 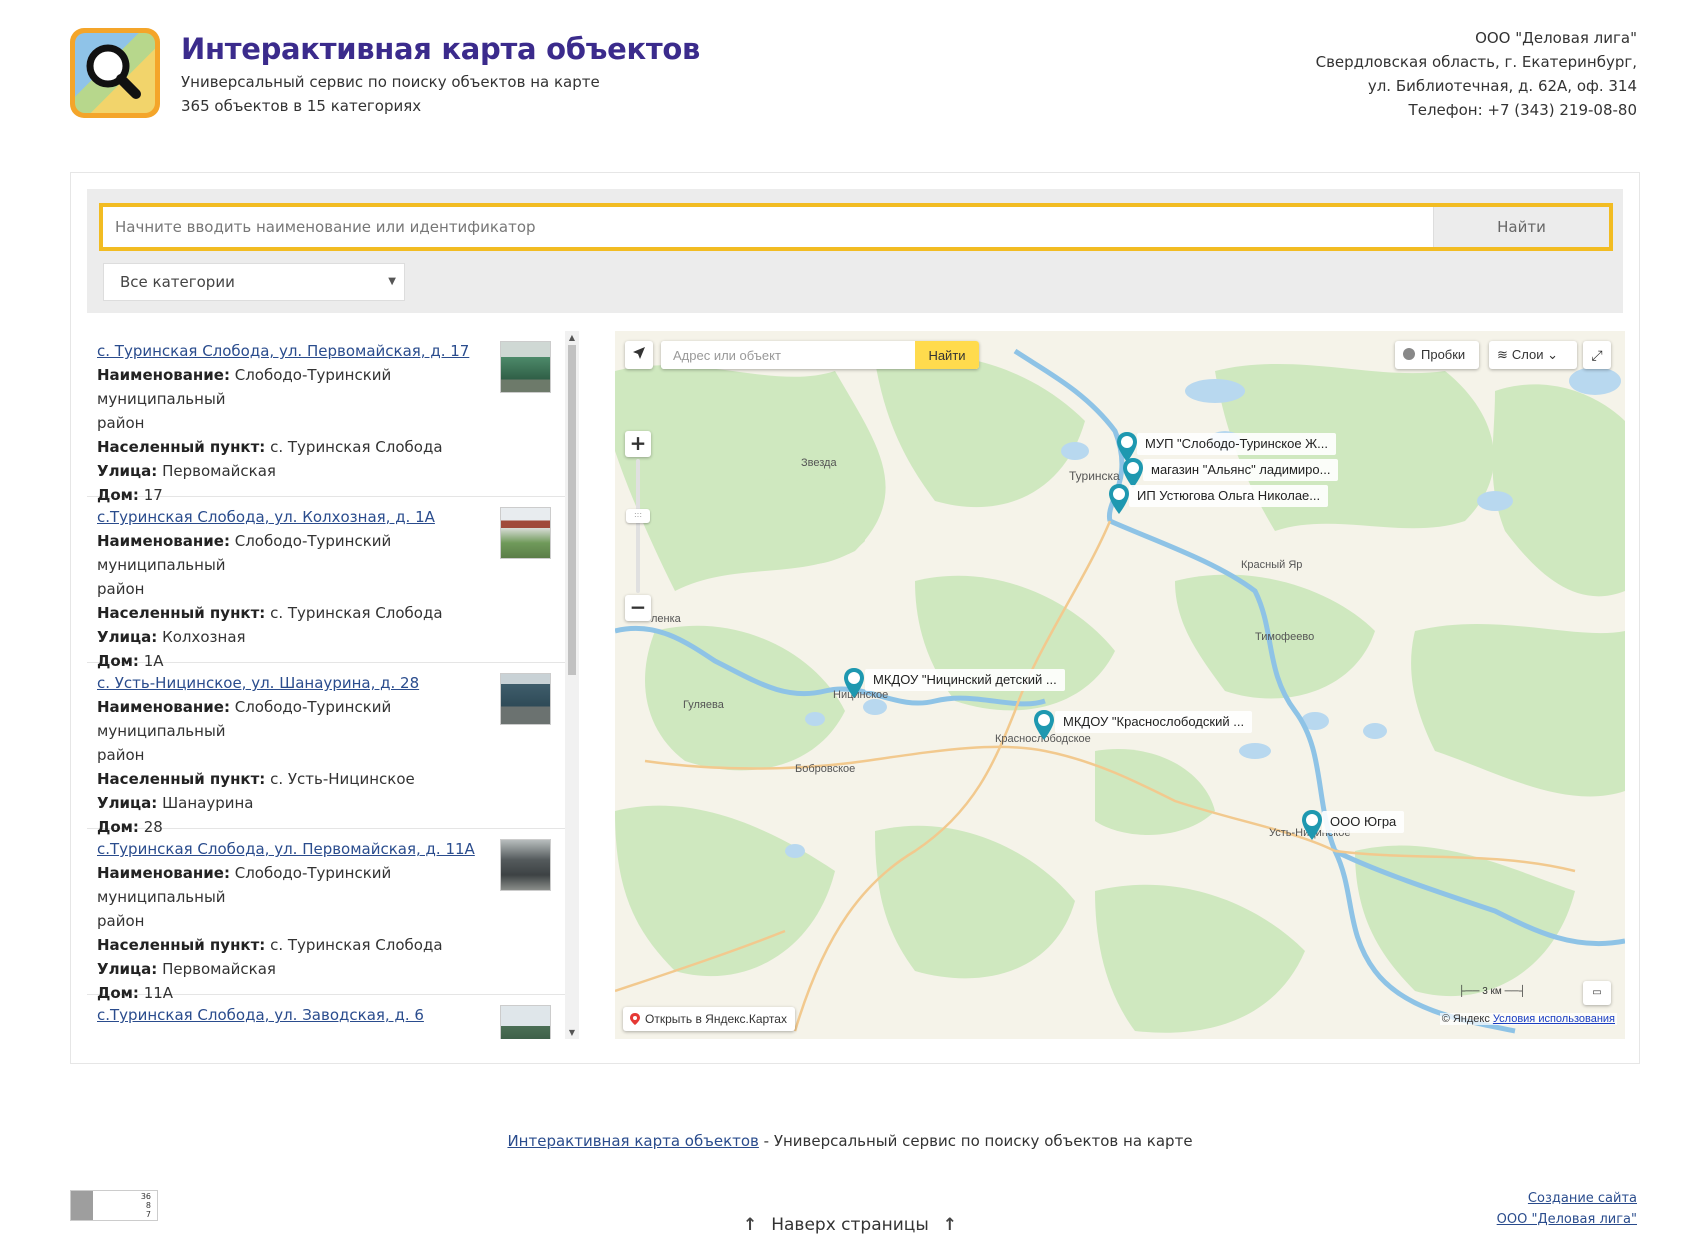 What do you see at coordinates (1556, 38) in the screenshot?
I see `company-name: ООО "Деловая лига"` at bounding box center [1556, 38].